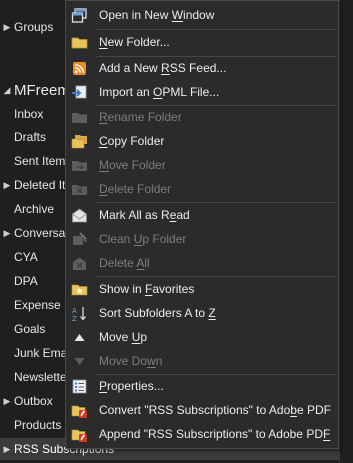  Describe the element at coordinates (202, 117) in the screenshot. I see `menu-item-rename-folder: Rename Folder` at that location.